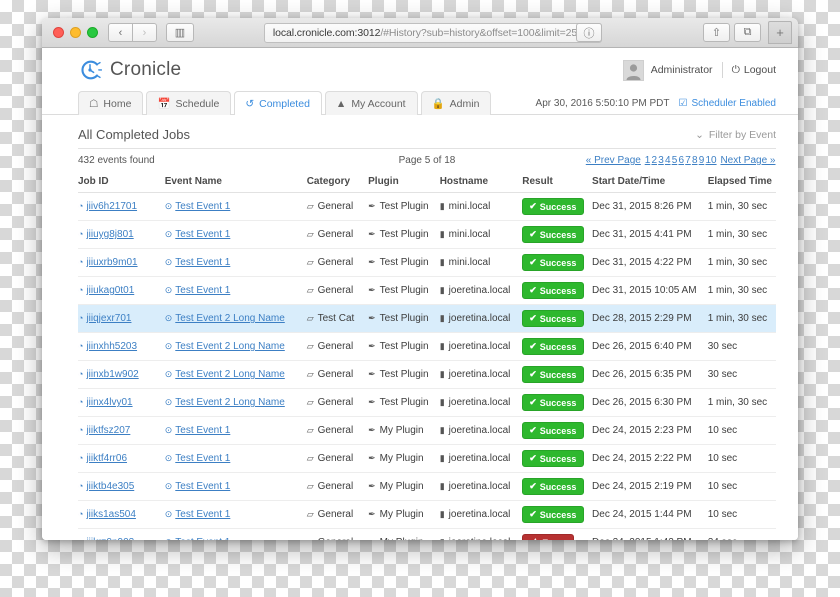 This screenshot has width=840, height=597. Describe the element at coordinates (310, 234) in the screenshot. I see `folder-icon: ▱` at that location.